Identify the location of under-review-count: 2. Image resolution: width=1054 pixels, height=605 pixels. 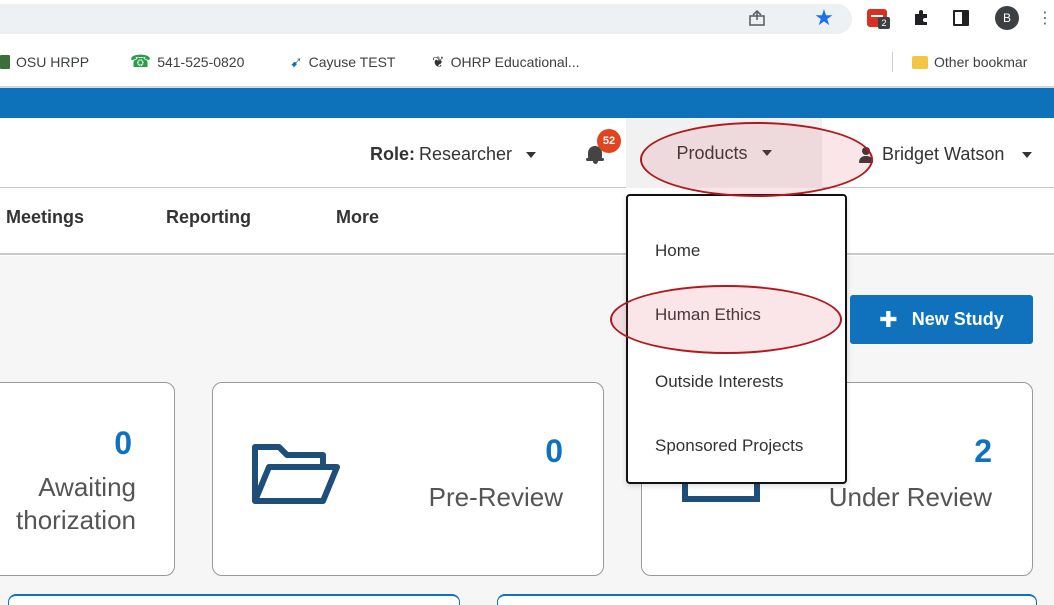
(983, 451).